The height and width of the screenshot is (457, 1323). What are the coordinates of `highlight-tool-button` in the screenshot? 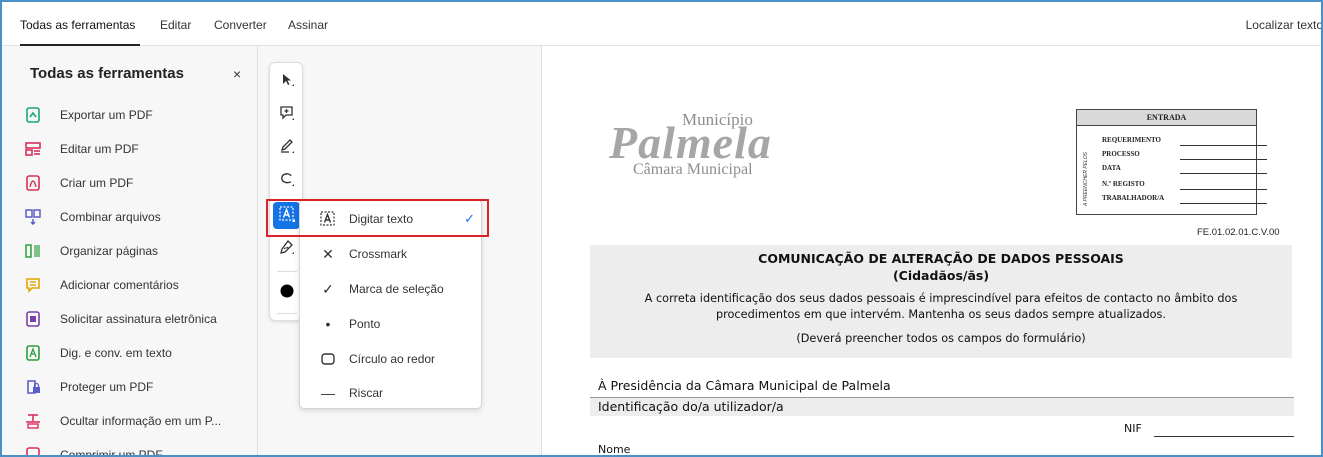 It's located at (286, 147).